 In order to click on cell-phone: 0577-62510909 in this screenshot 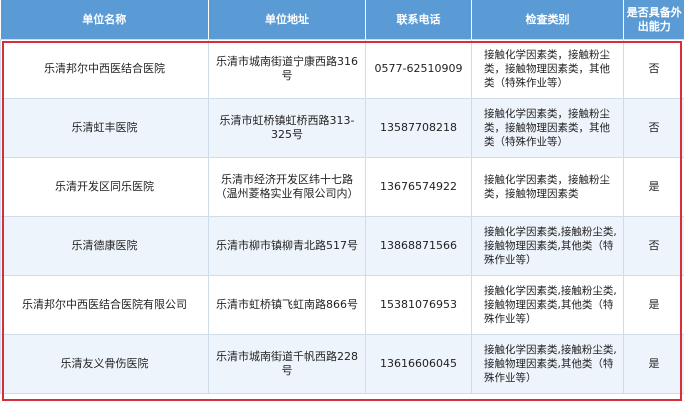, I will do `click(418, 69)`.